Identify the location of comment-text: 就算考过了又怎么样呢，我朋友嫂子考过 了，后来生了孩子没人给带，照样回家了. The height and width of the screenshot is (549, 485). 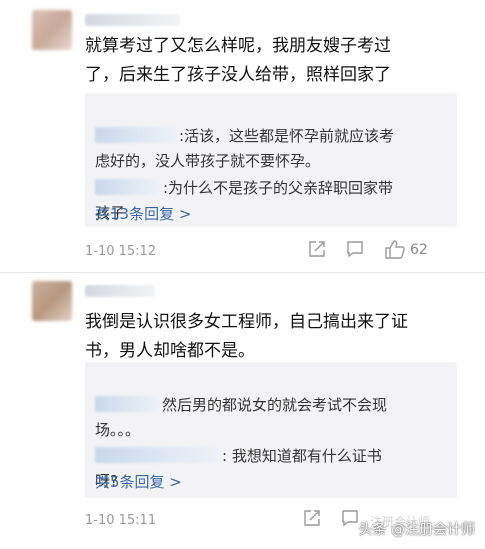
(238, 60).